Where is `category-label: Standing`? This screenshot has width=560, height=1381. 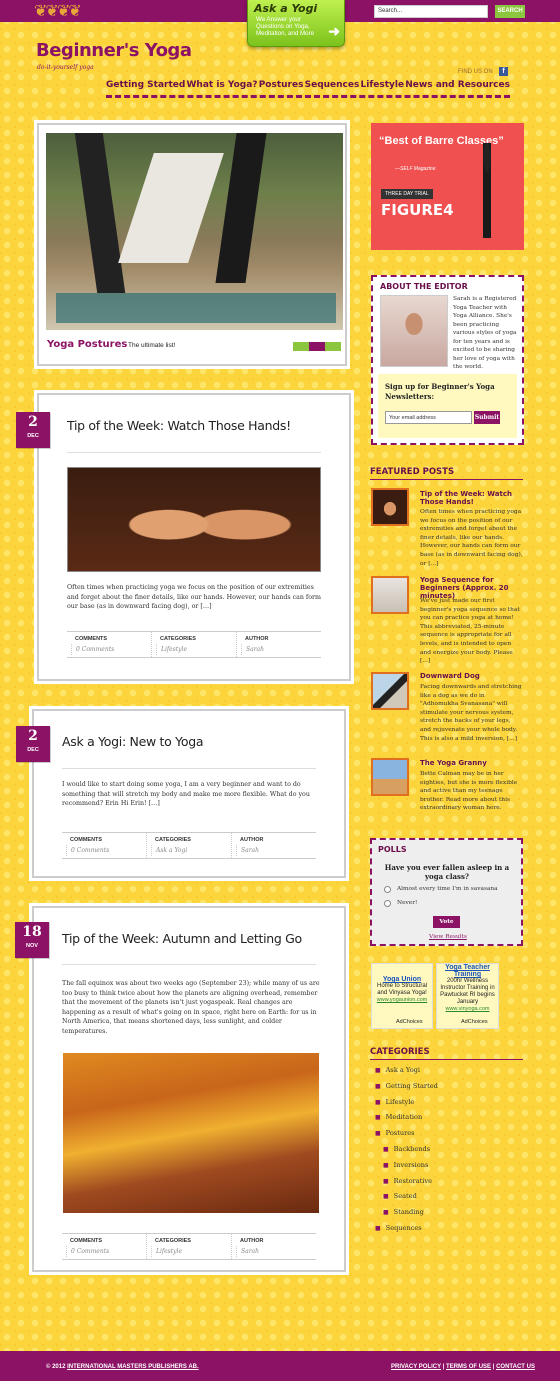 category-label: Standing is located at coordinates (409, 1212).